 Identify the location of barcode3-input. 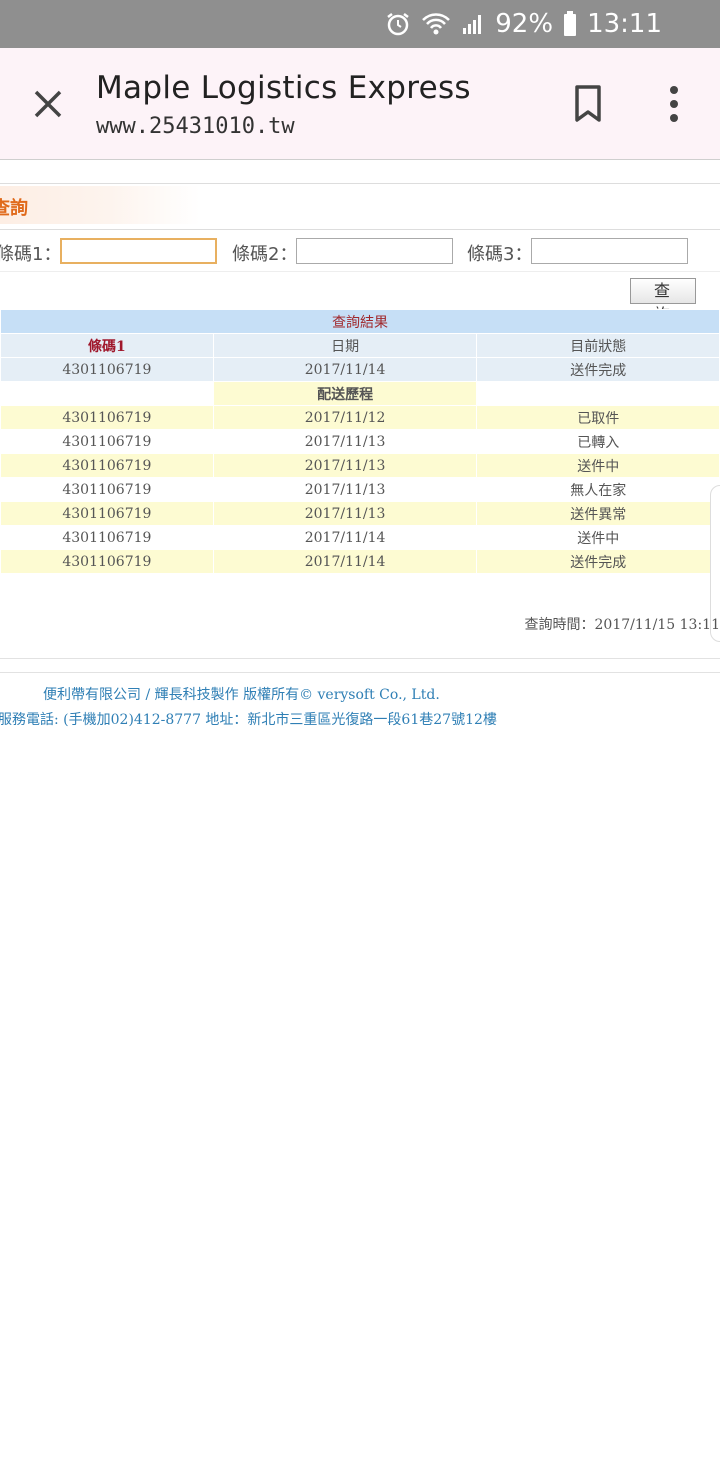
(609, 251).